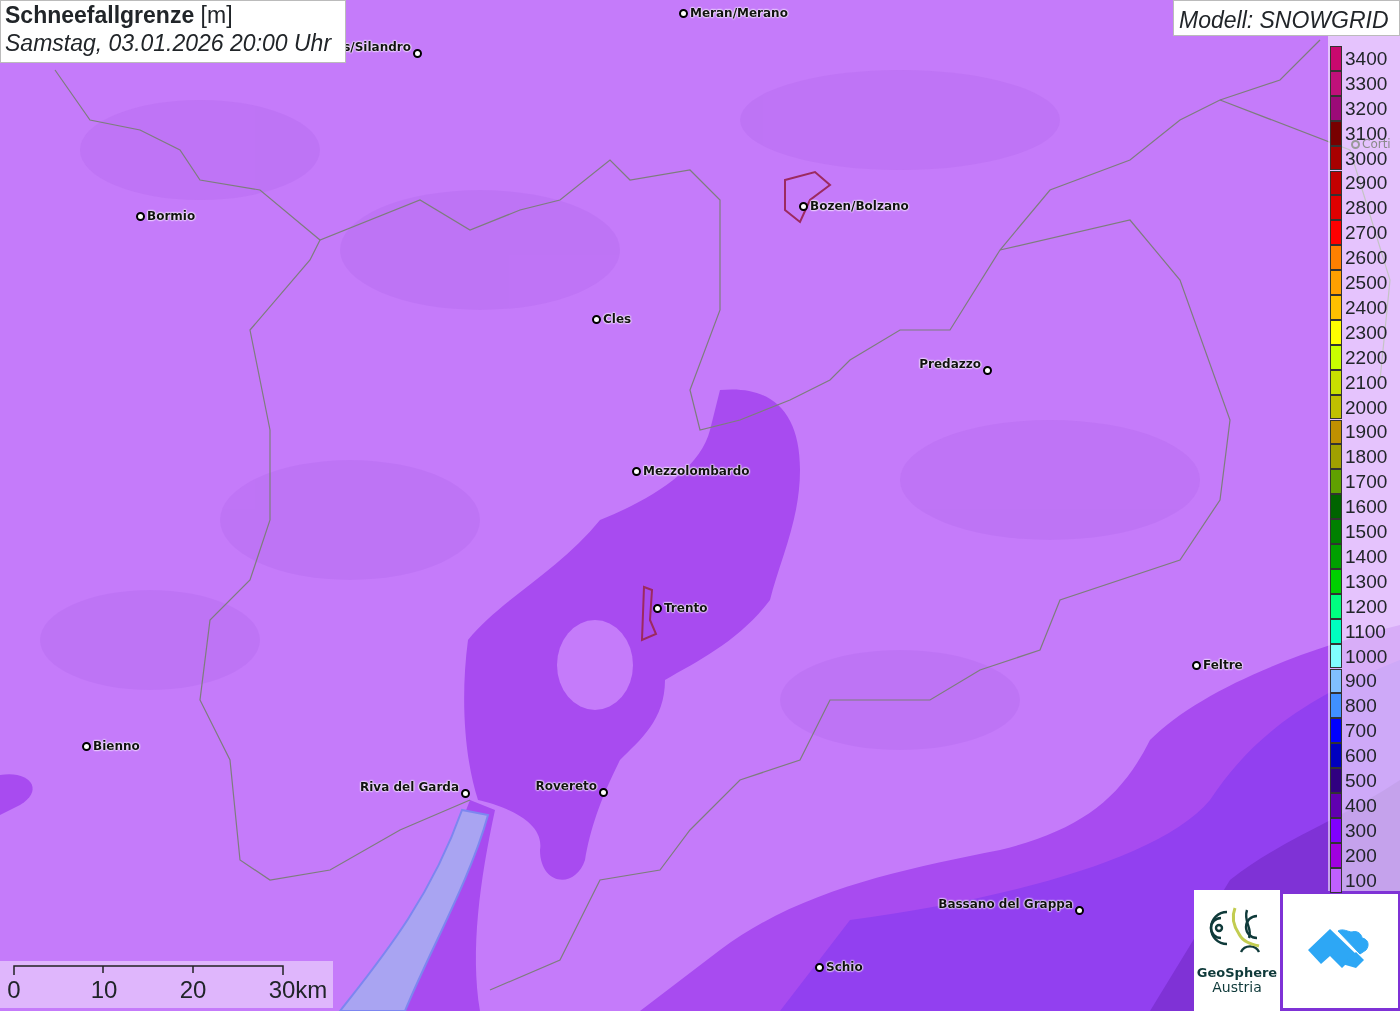  Describe the element at coordinates (1366, 83) in the screenshot. I see `legend-label: 3300` at that location.